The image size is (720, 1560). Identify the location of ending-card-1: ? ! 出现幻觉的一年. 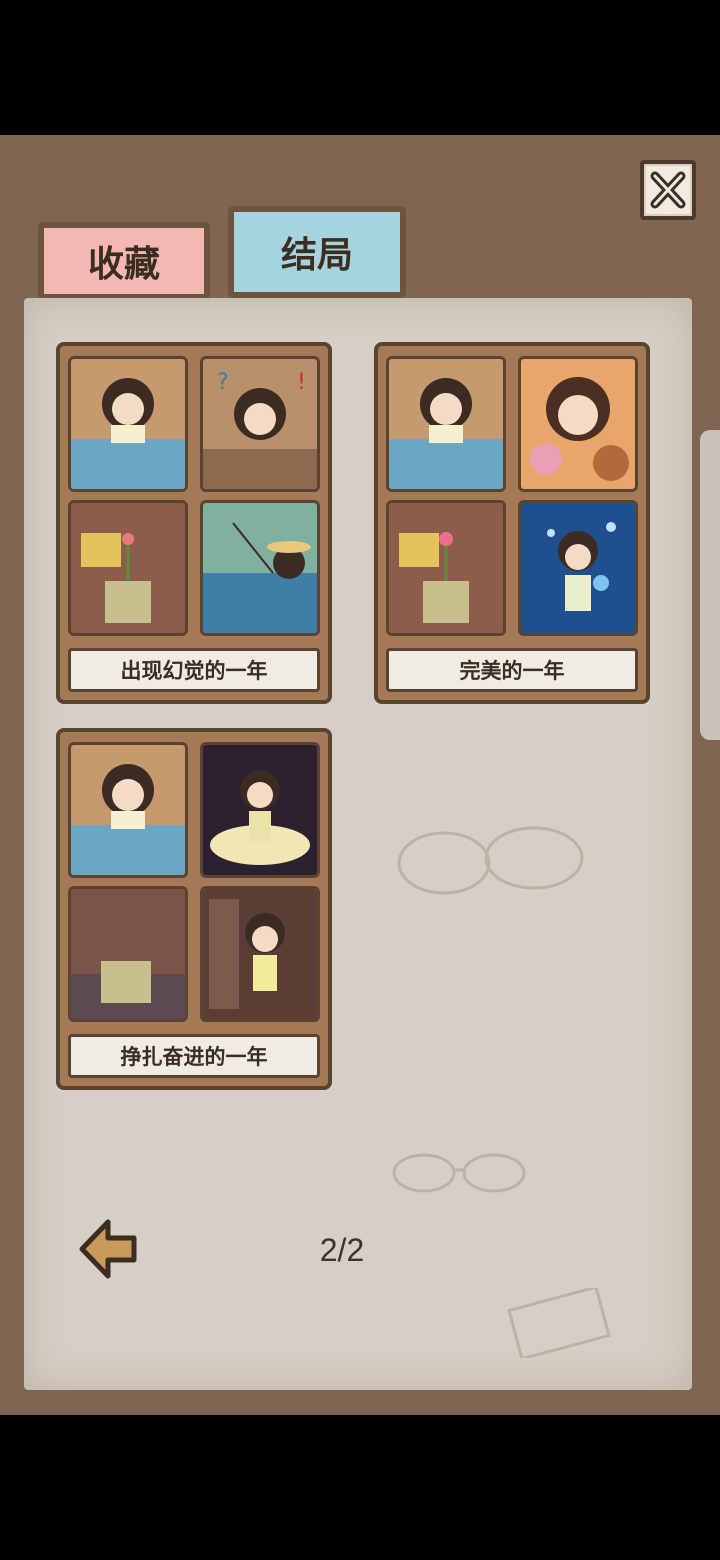
(194, 523).